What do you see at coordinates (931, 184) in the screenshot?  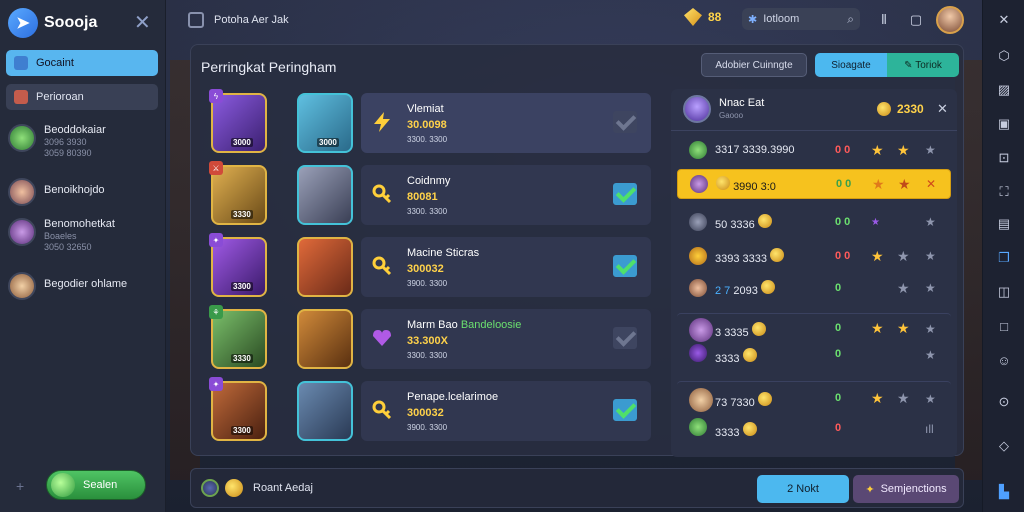 I see `remove-icon: ✕` at bounding box center [931, 184].